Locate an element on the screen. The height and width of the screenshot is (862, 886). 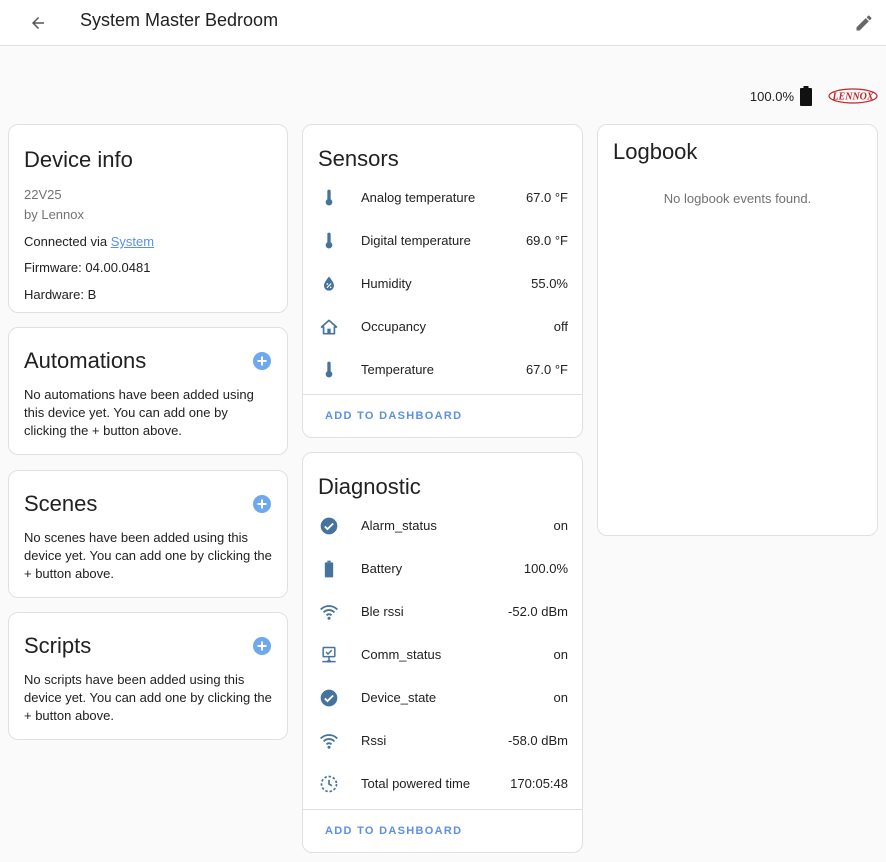
sensor-name: Digital temperature is located at coordinates (416, 240).